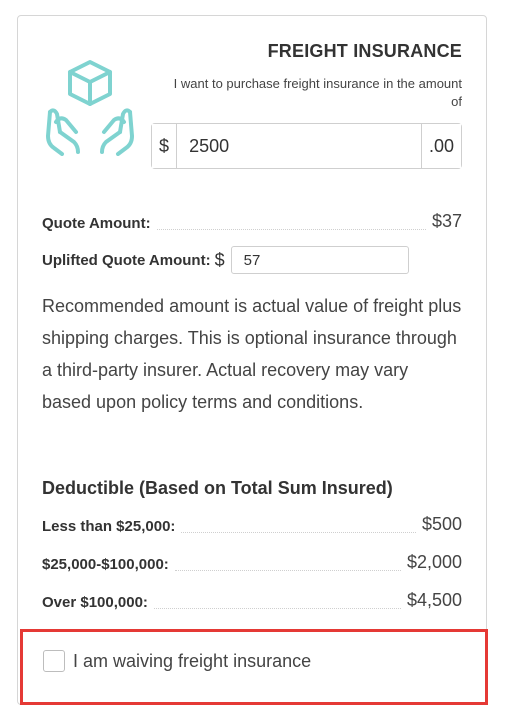  Describe the element at coordinates (105, 564) in the screenshot. I see `deductible-label: $25,000-$100,000:` at that location.